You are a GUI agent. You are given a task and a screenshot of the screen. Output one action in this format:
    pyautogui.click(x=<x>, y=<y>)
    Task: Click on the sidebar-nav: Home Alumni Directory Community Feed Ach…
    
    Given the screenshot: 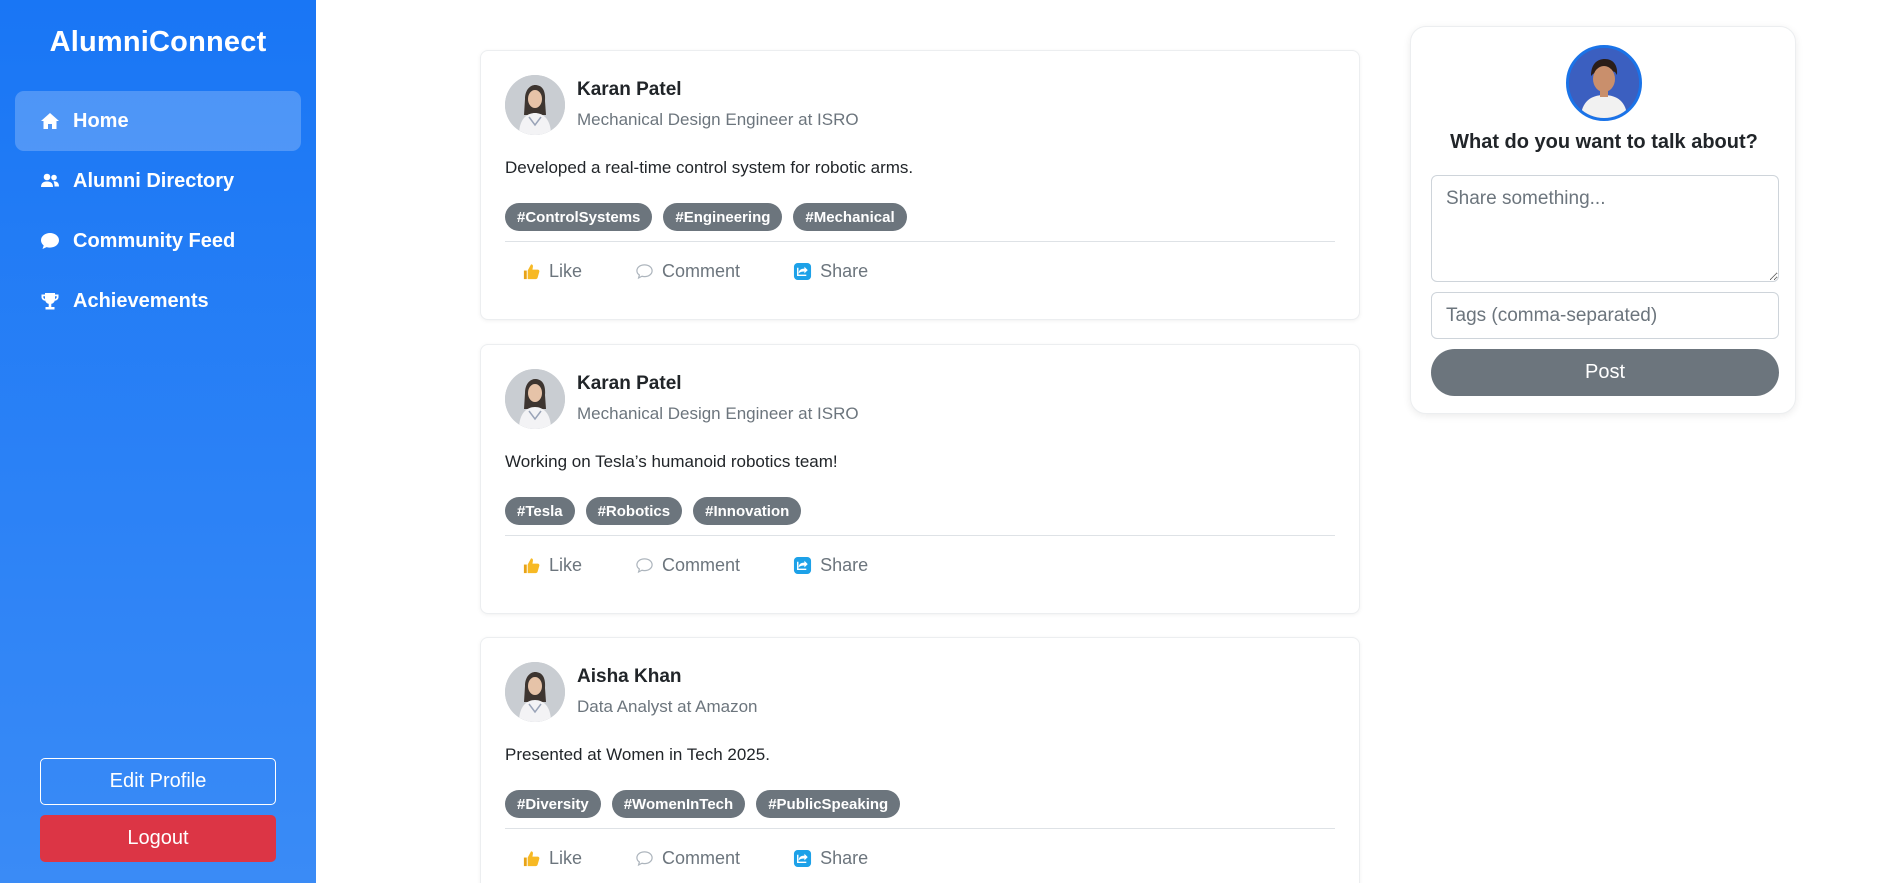 What is the action you would take?
    pyautogui.click(x=158, y=211)
    